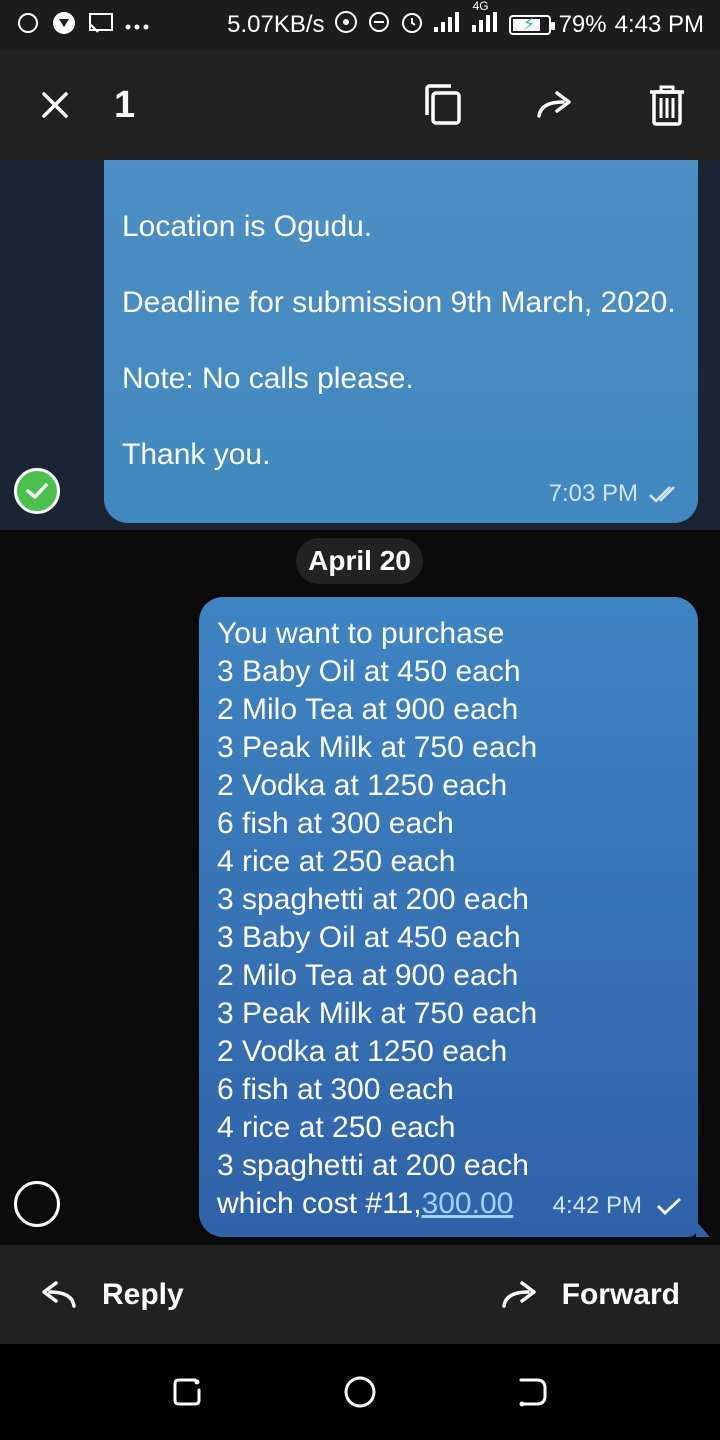 This screenshot has width=720, height=1440. What do you see at coordinates (531, 24) in the screenshot?
I see `battery-charging-icon: ⚡` at bounding box center [531, 24].